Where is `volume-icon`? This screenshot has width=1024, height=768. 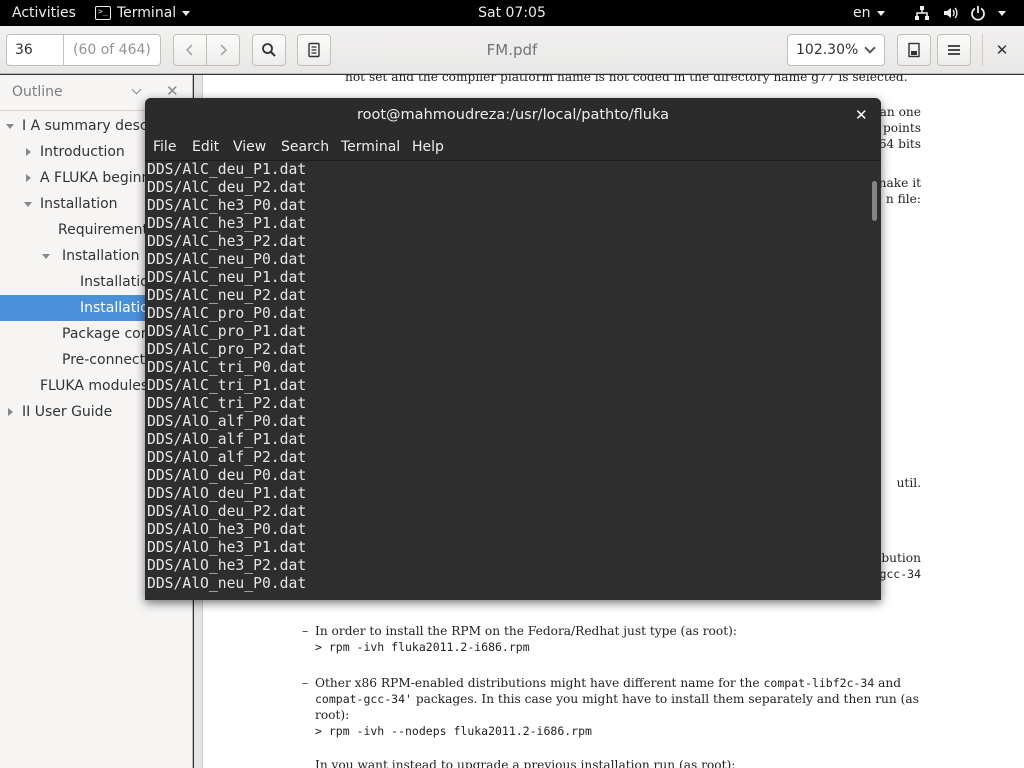
volume-icon is located at coordinates (950, 13).